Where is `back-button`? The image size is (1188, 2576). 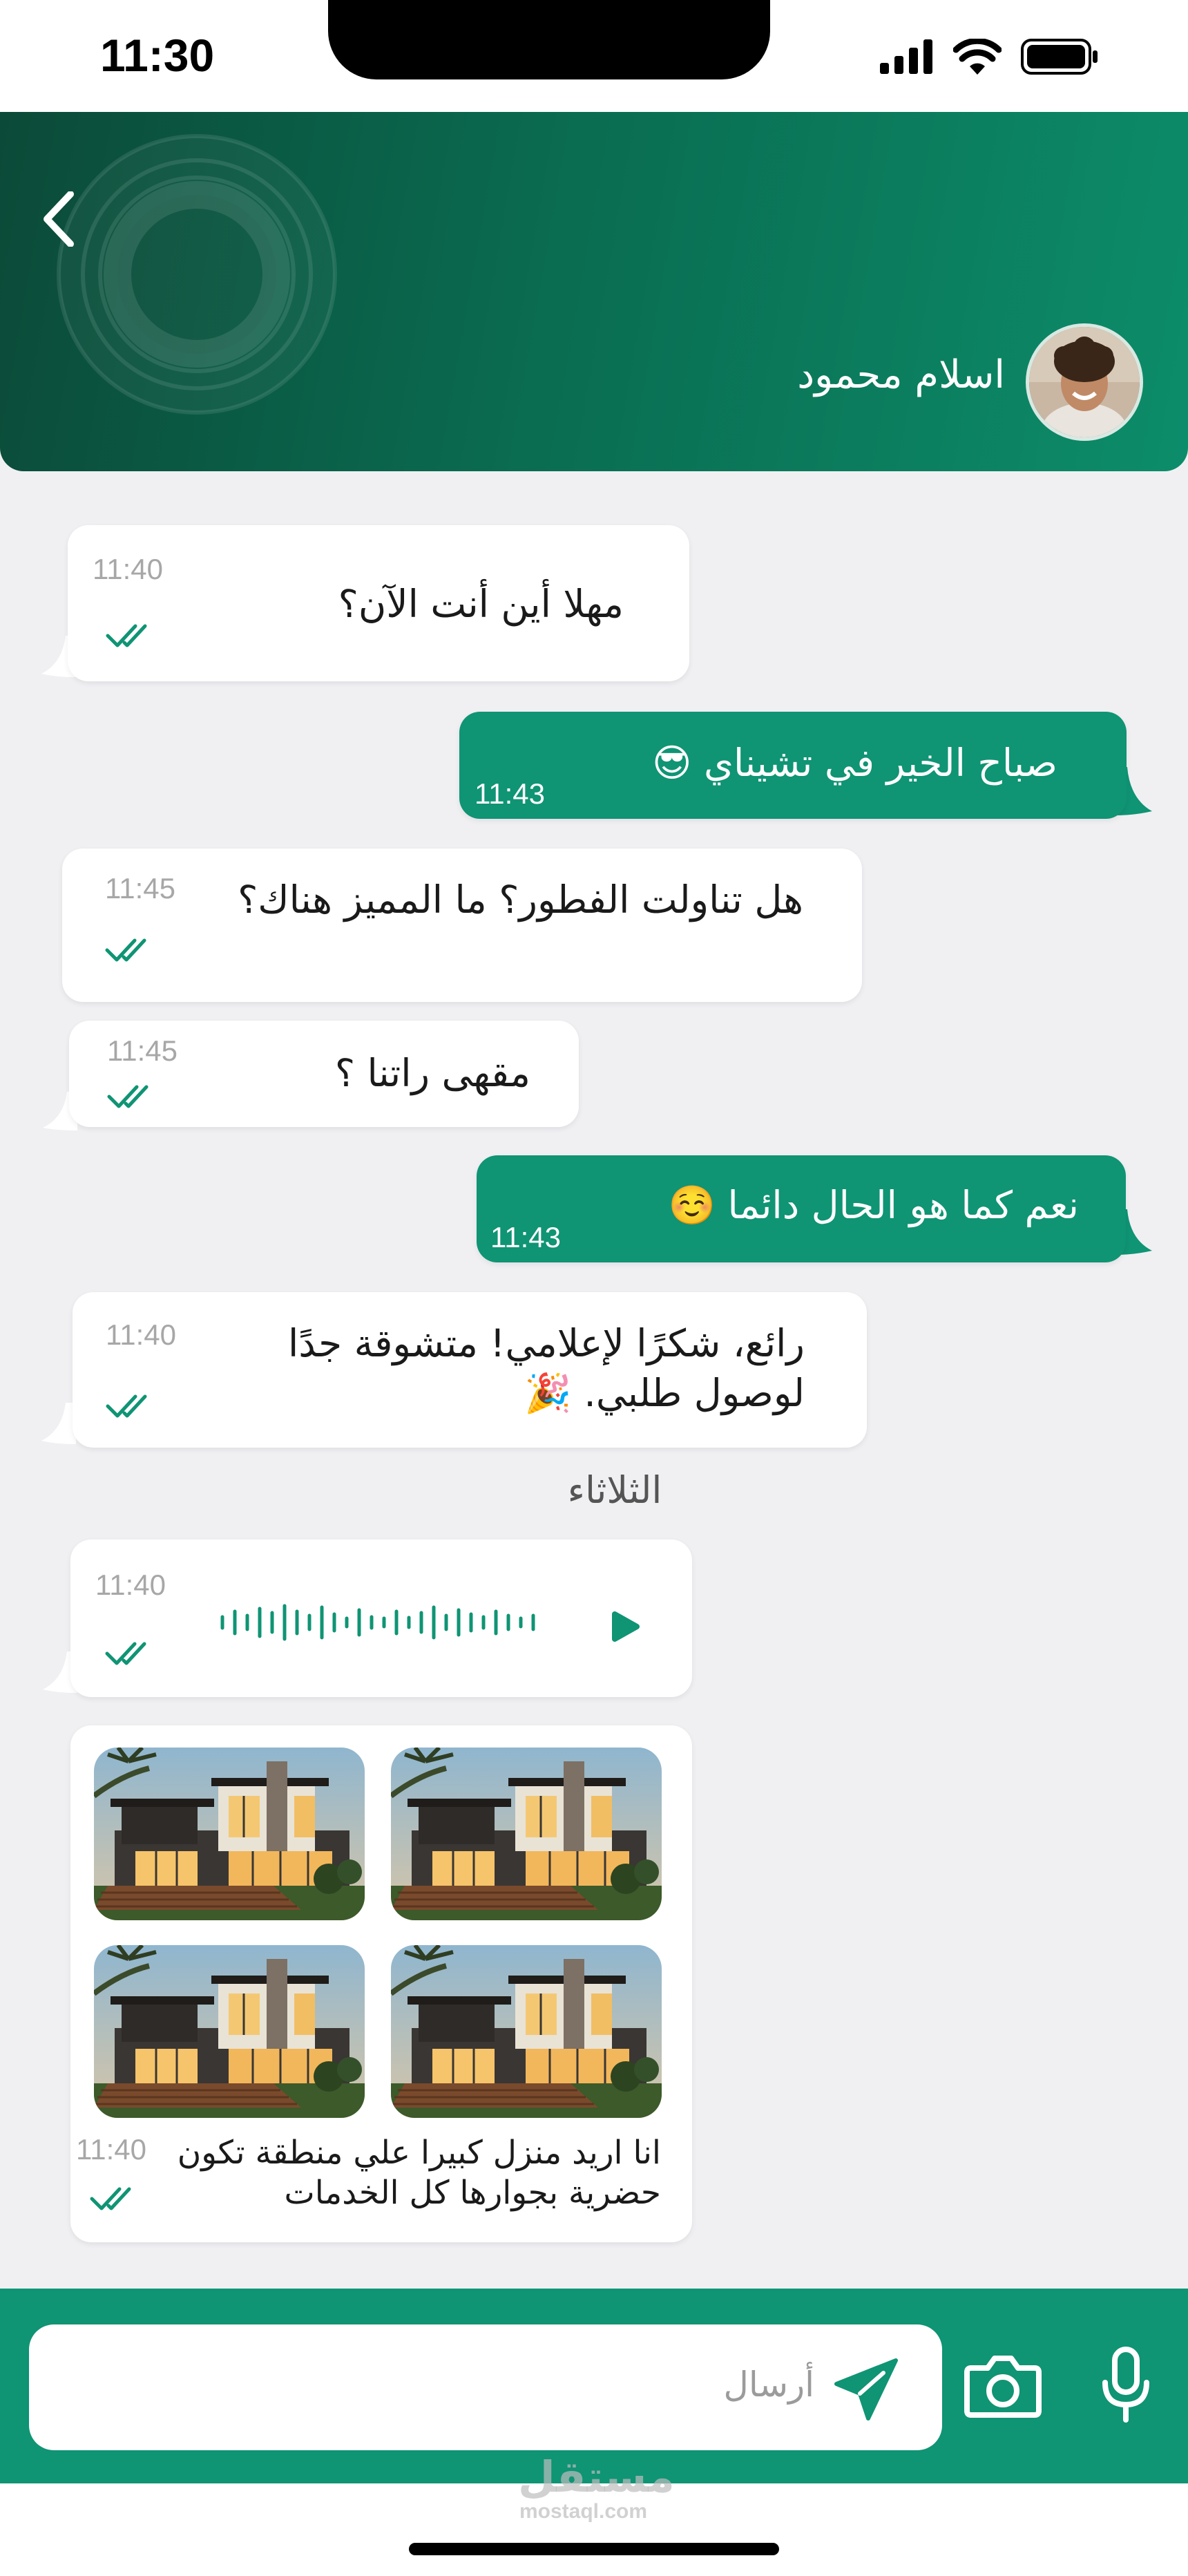 back-button is located at coordinates (58, 219).